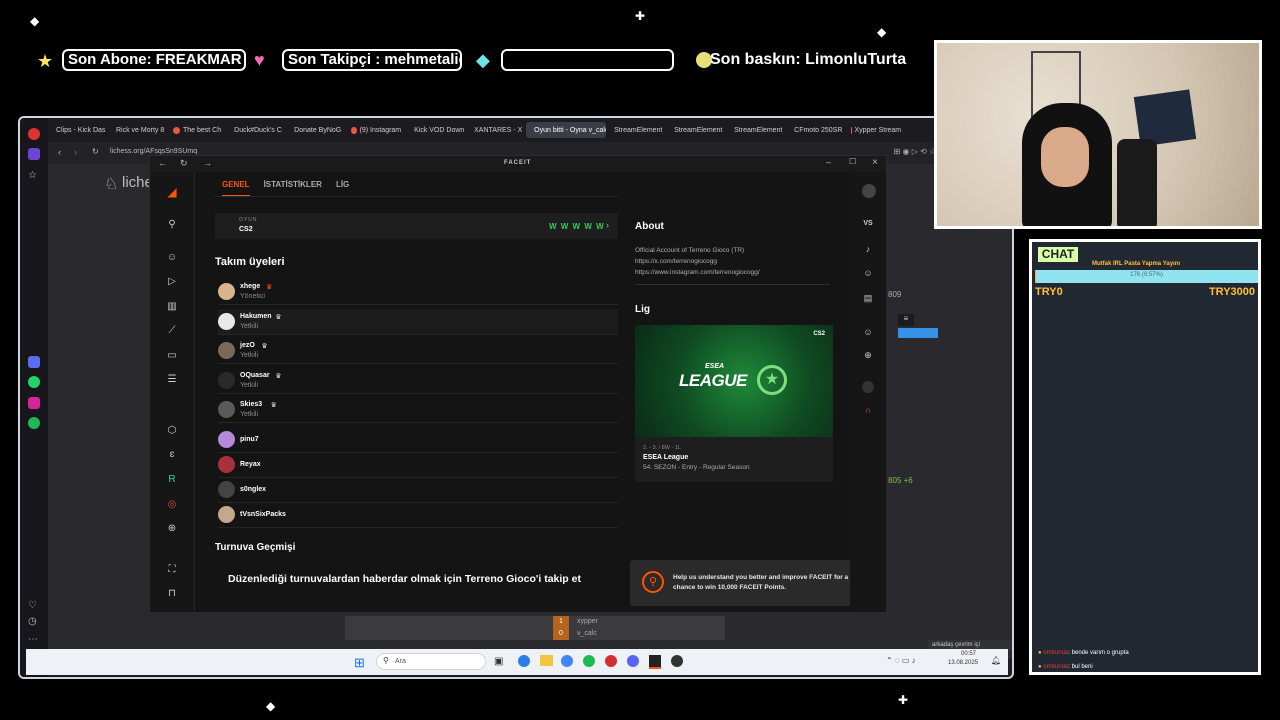  I want to click on tab-league: LİG, so click(342, 188).